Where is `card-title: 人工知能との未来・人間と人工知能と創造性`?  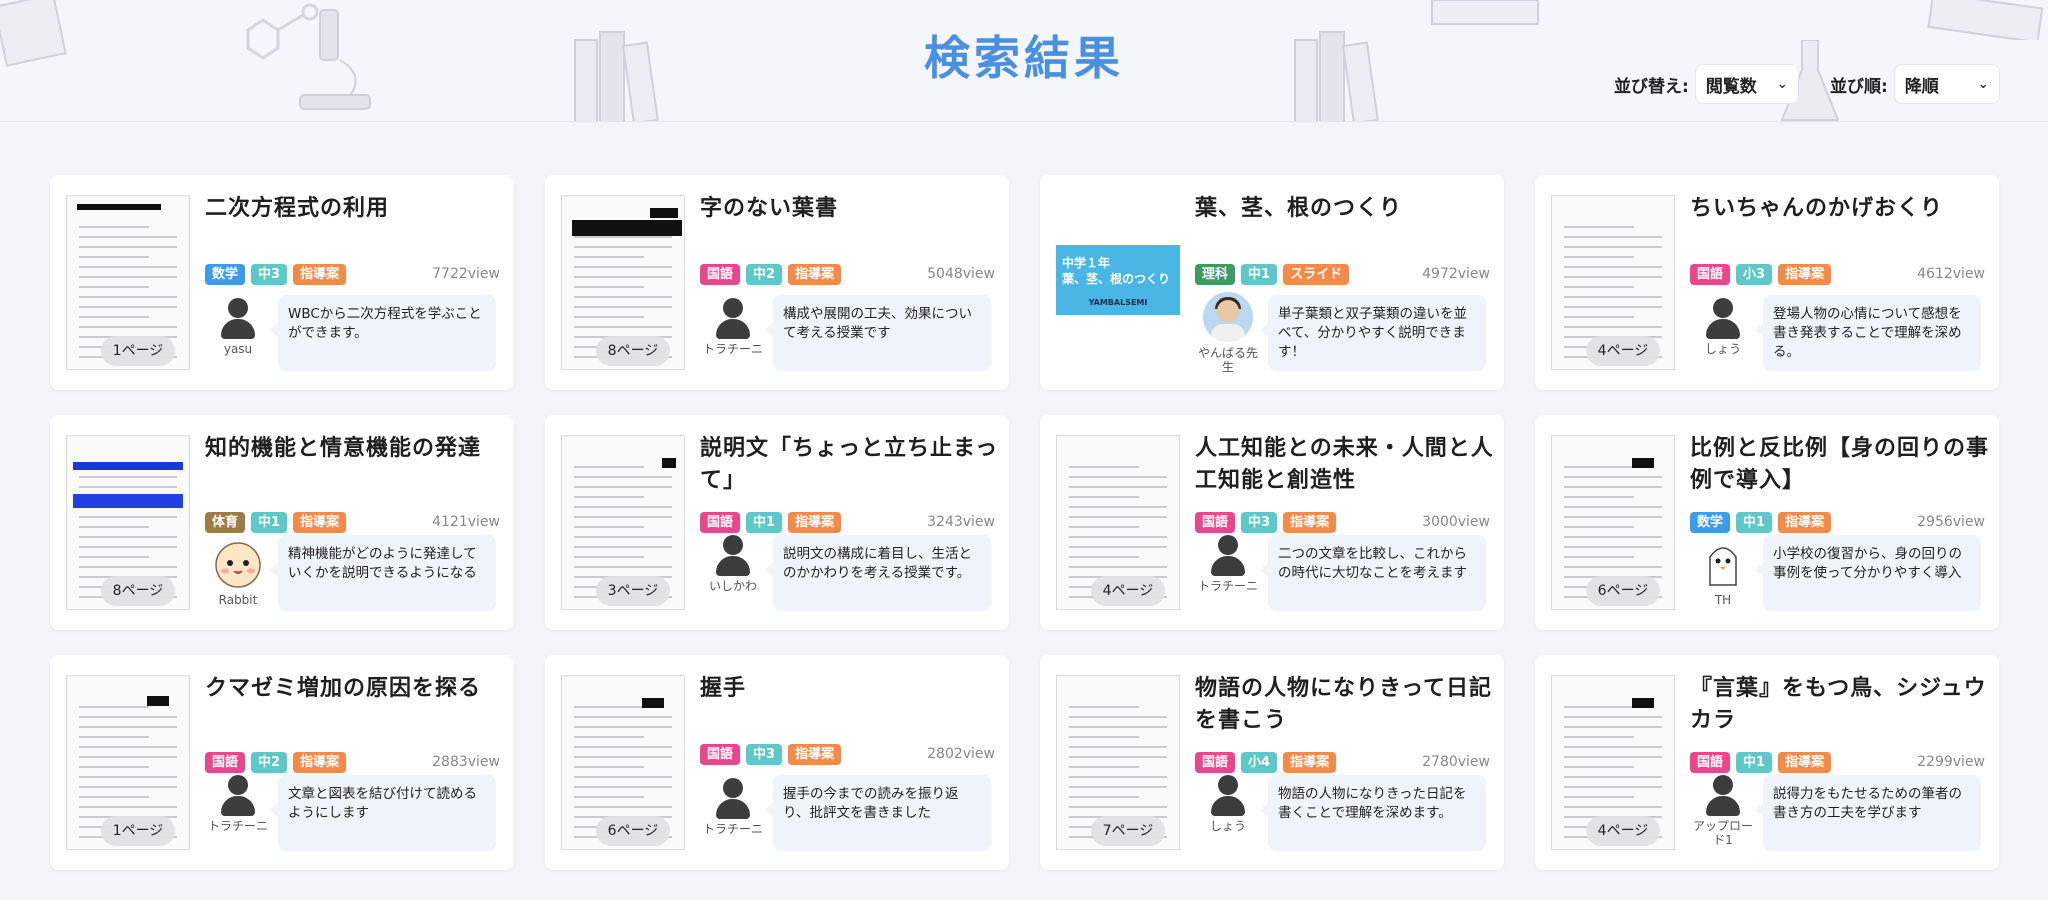 card-title: 人工知能との未来・人間と人工知能と創造性 is located at coordinates (1345, 465).